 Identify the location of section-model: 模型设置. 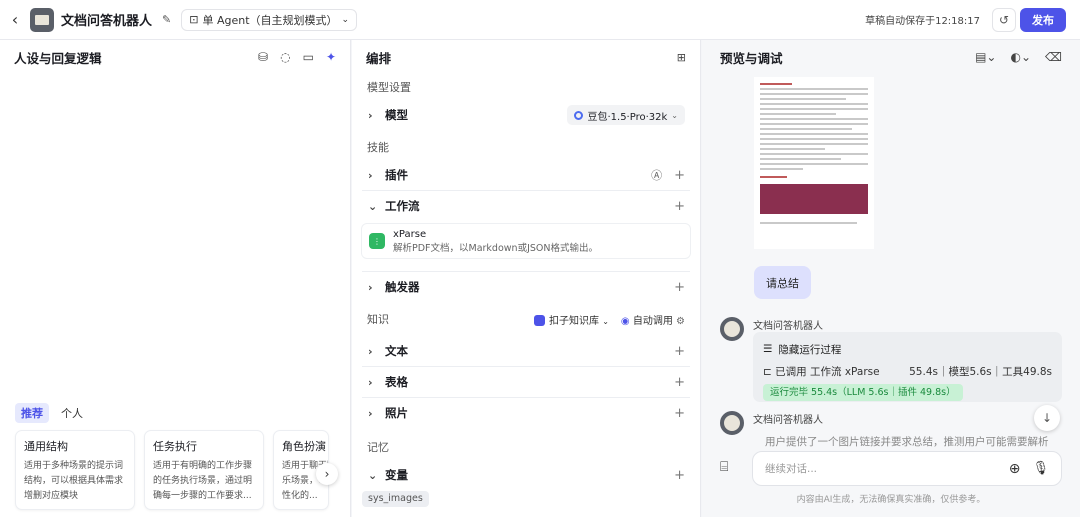
(389, 87).